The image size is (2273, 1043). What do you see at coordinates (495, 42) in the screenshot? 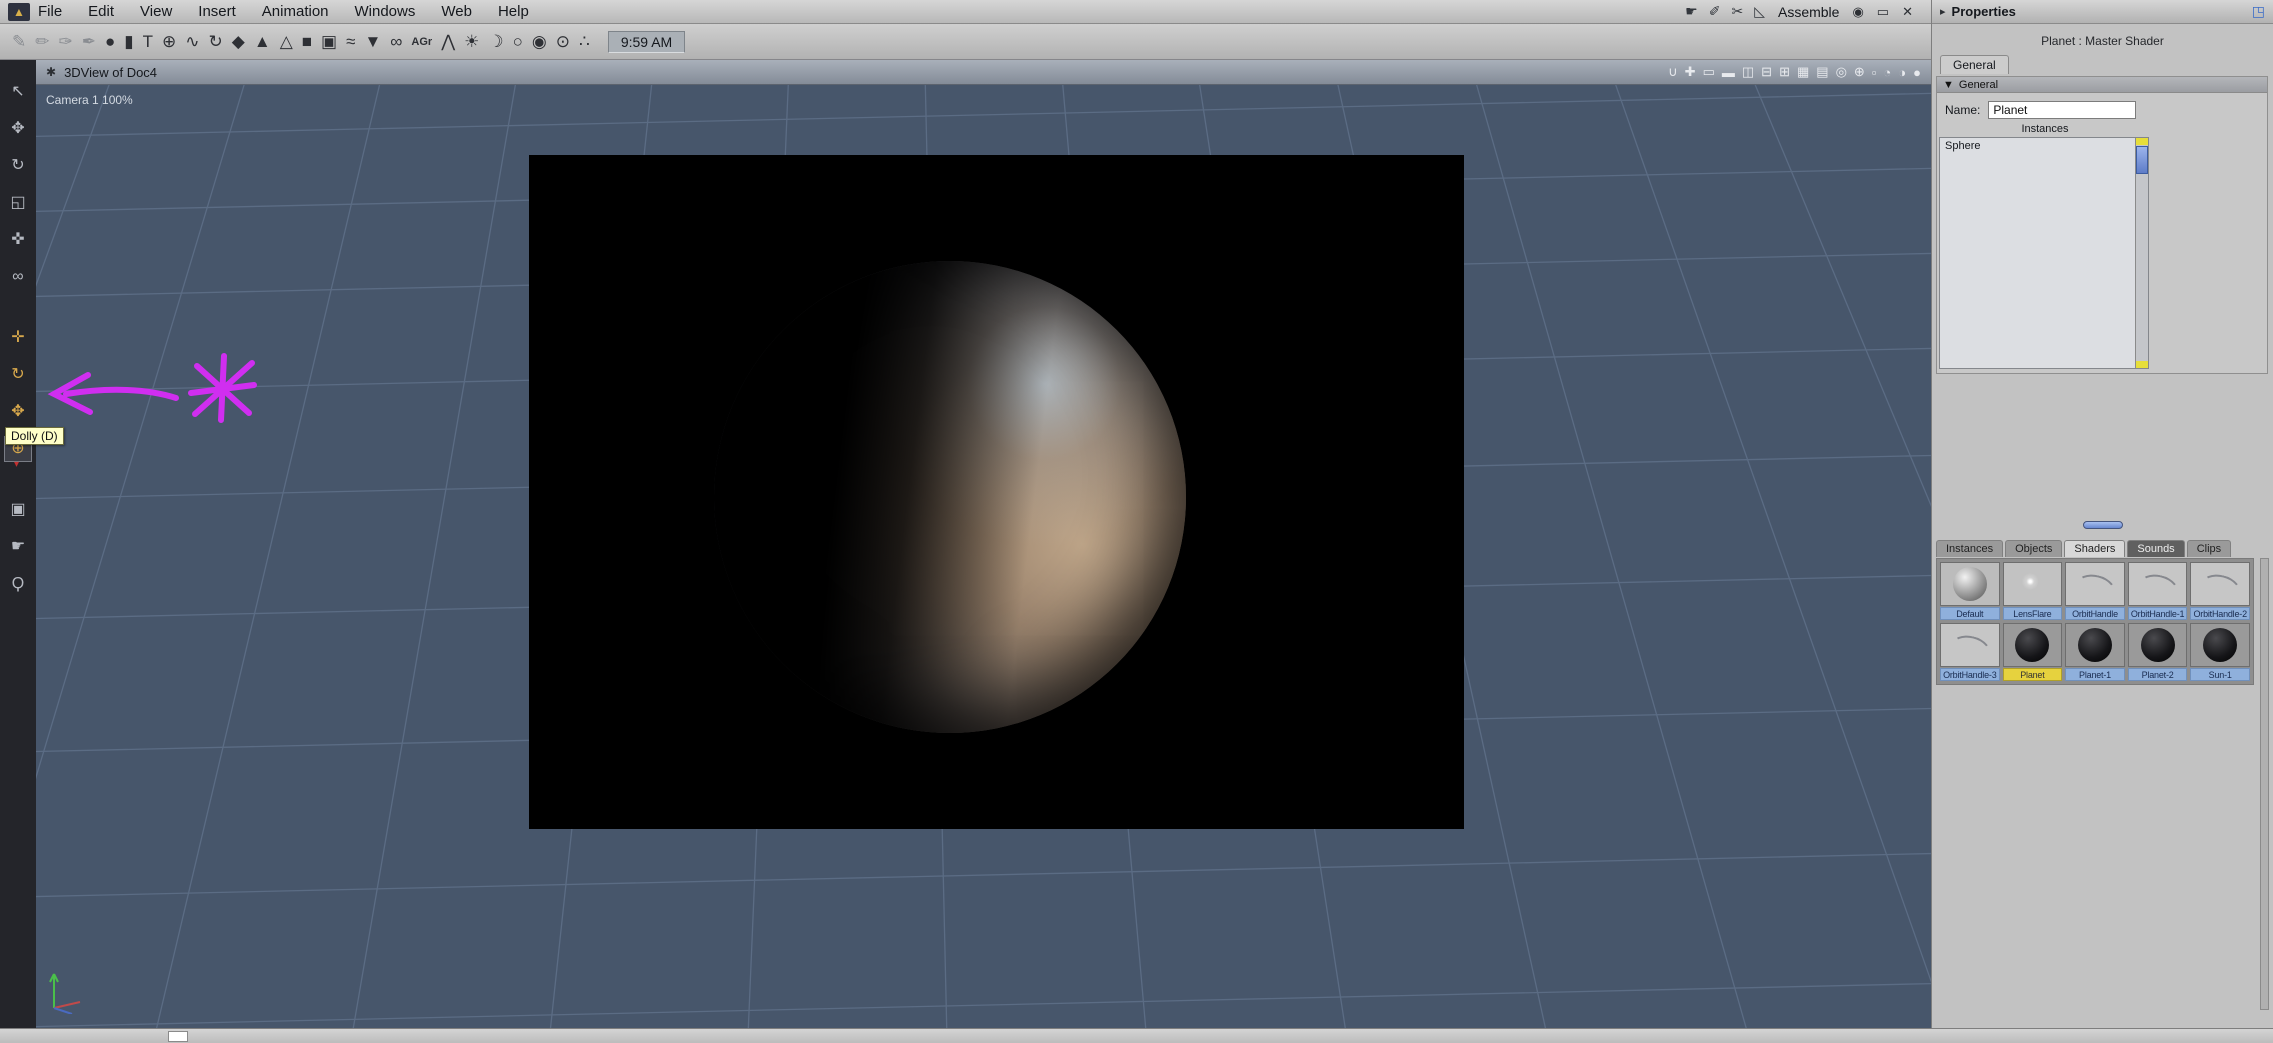
I see `moon-icon: ☽` at bounding box center [495, 42].